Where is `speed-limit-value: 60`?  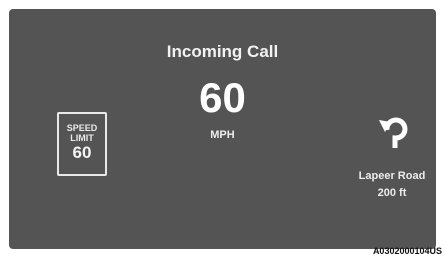
speed-limit-value: 60 is located at coordinates (82, 152).